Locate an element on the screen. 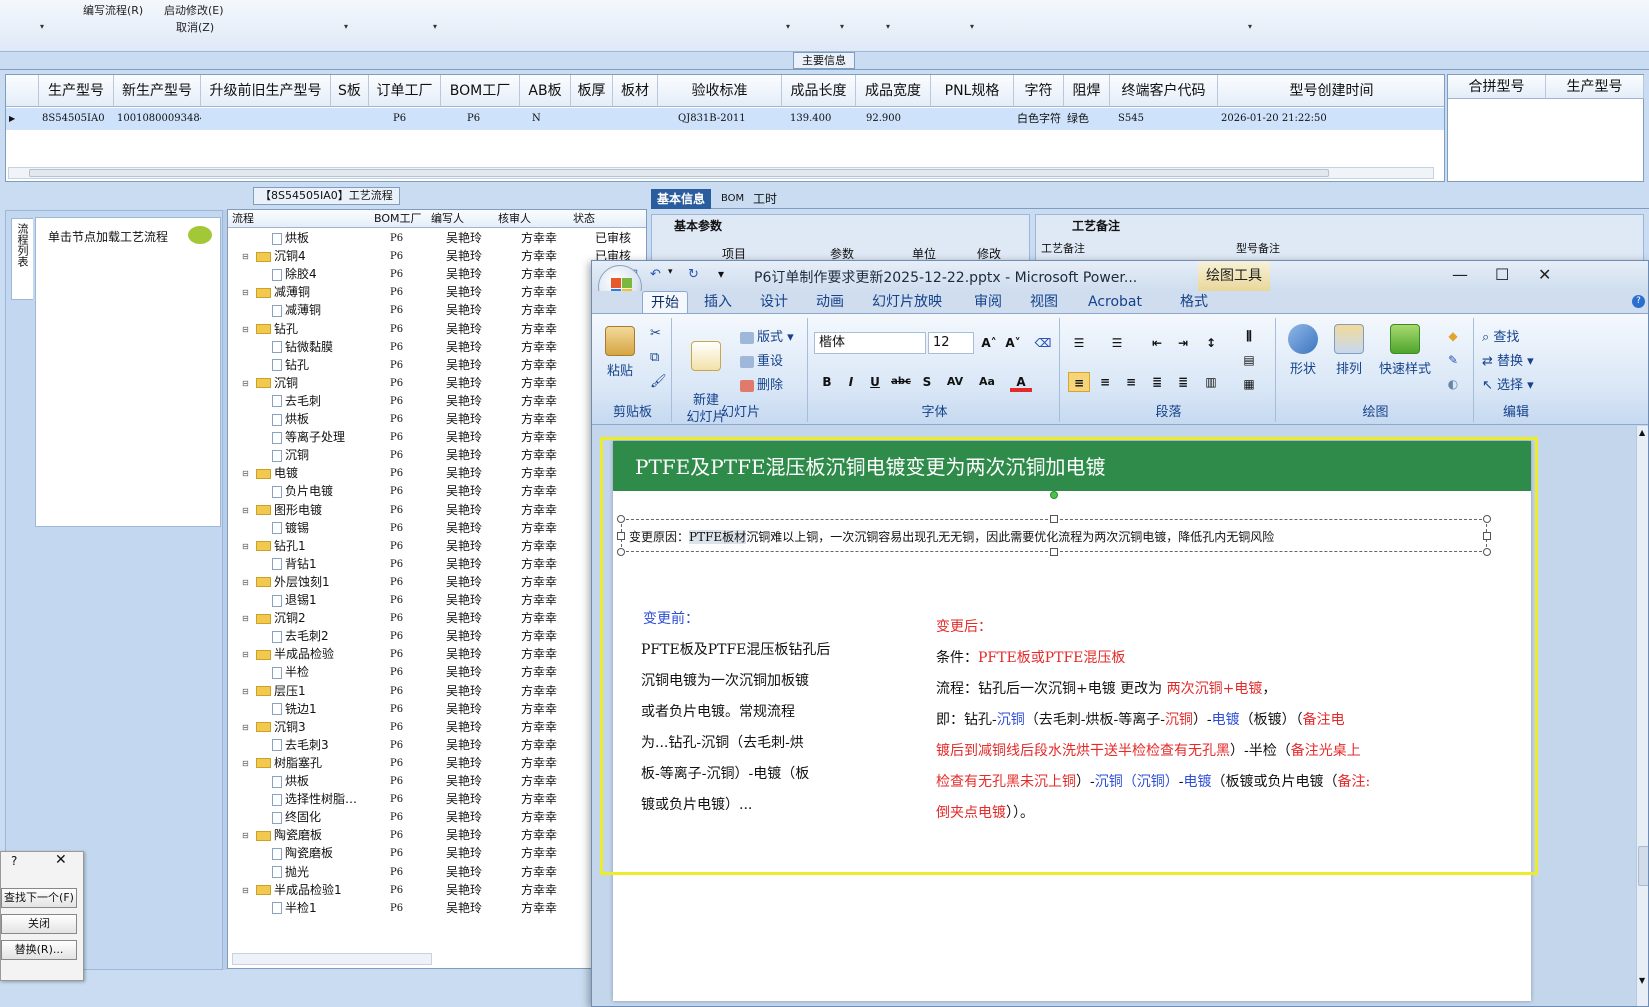 The width and height of the screenshot is (1649, 1007). tree-node-label: 半检1 is located at coordinates (325, 908).